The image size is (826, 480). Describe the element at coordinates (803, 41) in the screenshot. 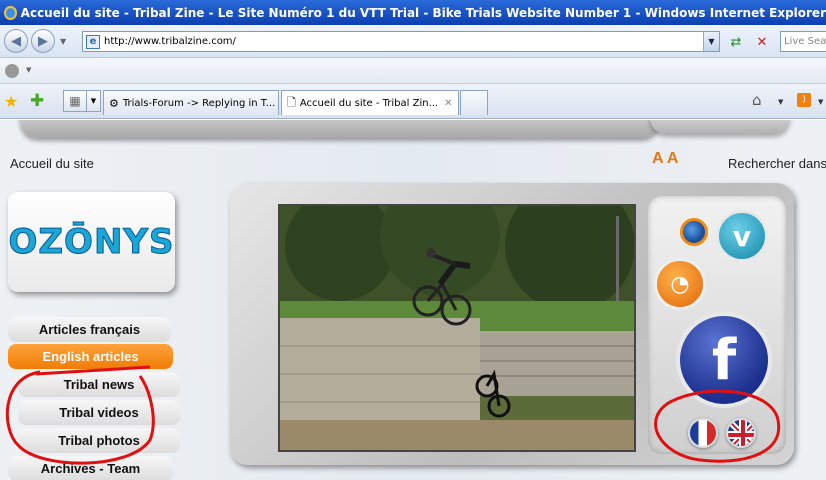

I see `search-input: Live Search` at that location.